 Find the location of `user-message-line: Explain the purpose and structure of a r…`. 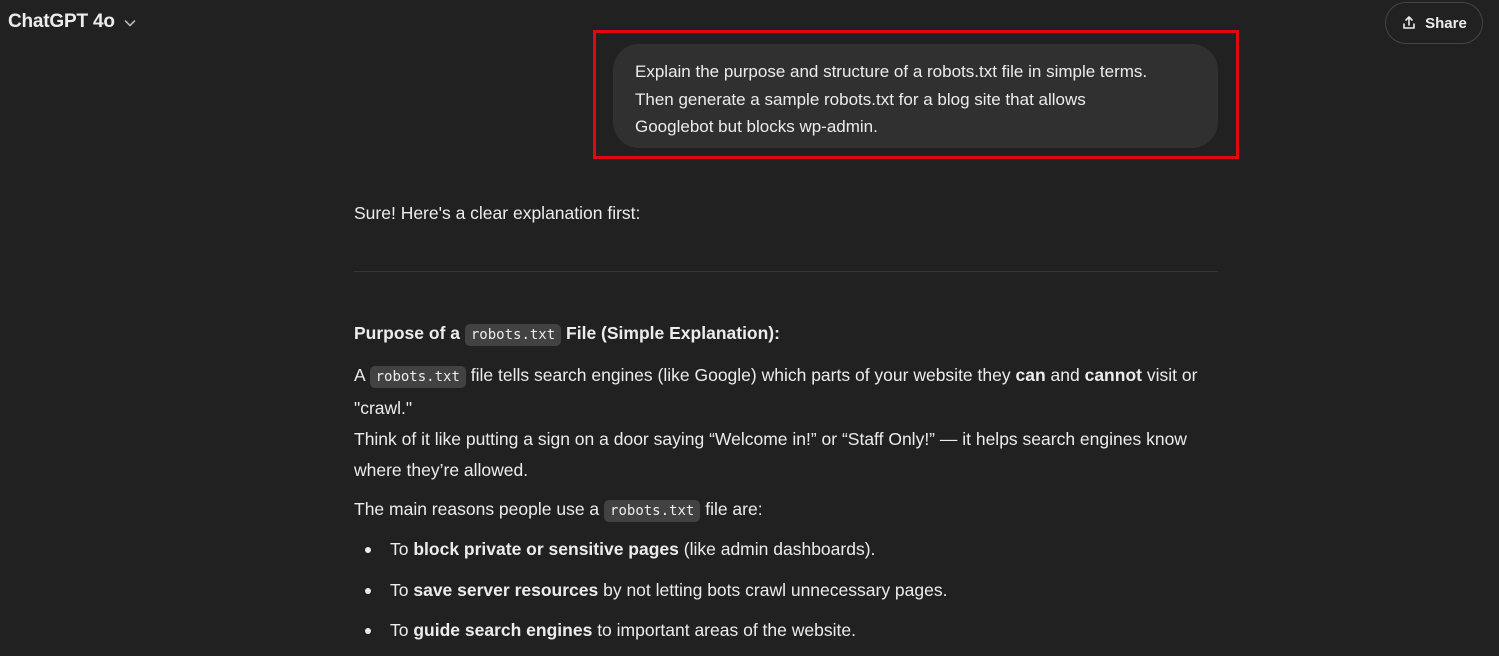

user-message-line: Explain the purpose and structure of a r… is located at coordinates (891, 71).